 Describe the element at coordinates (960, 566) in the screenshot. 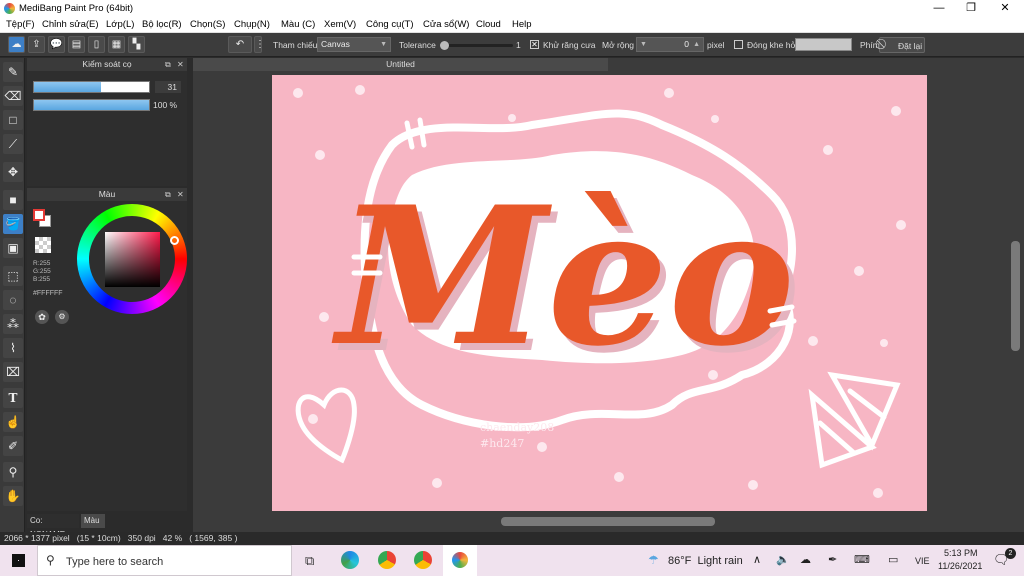

I see `clock-date: 11/26/2021` at that location.